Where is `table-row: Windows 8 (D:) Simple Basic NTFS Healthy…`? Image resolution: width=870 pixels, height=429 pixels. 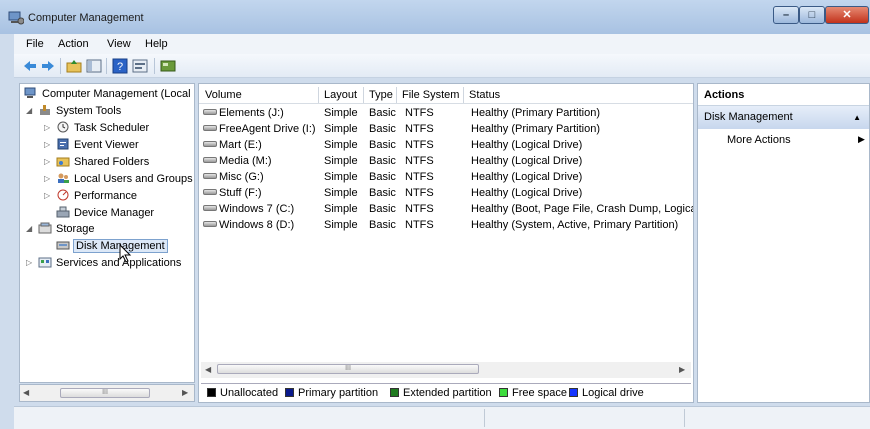
table-row: Windows 8 (D:) Simple Basic NTFS Healthy… is located at coordinates (446, 225).